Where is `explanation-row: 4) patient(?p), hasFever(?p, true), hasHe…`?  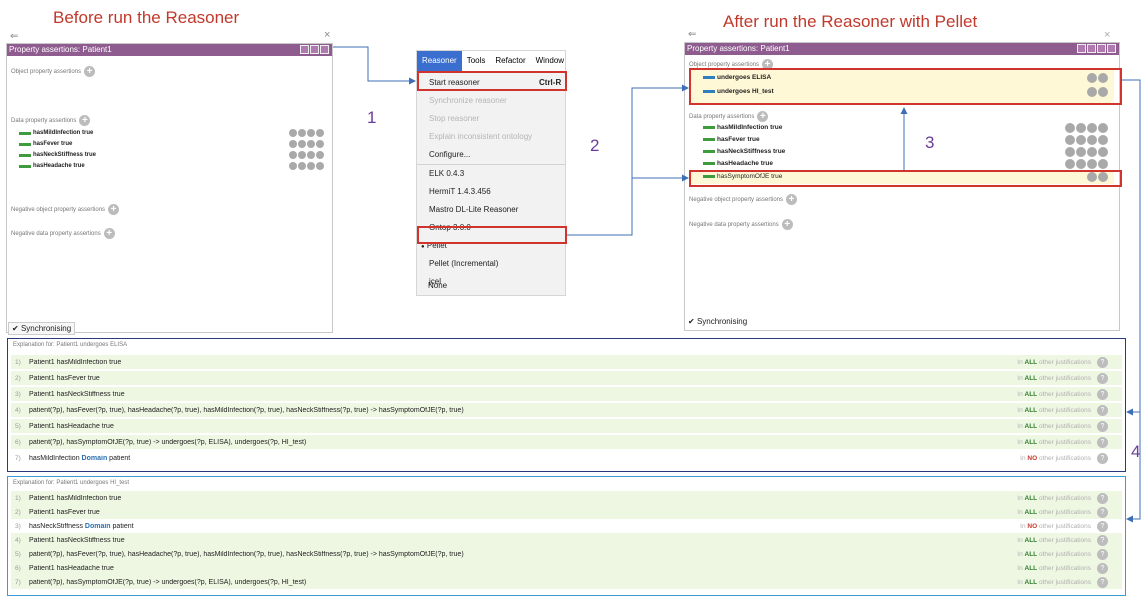 explanation-row: 4) patient(?p), hasFever(?p, true), hasHe… is located at coordinates (566, 410).